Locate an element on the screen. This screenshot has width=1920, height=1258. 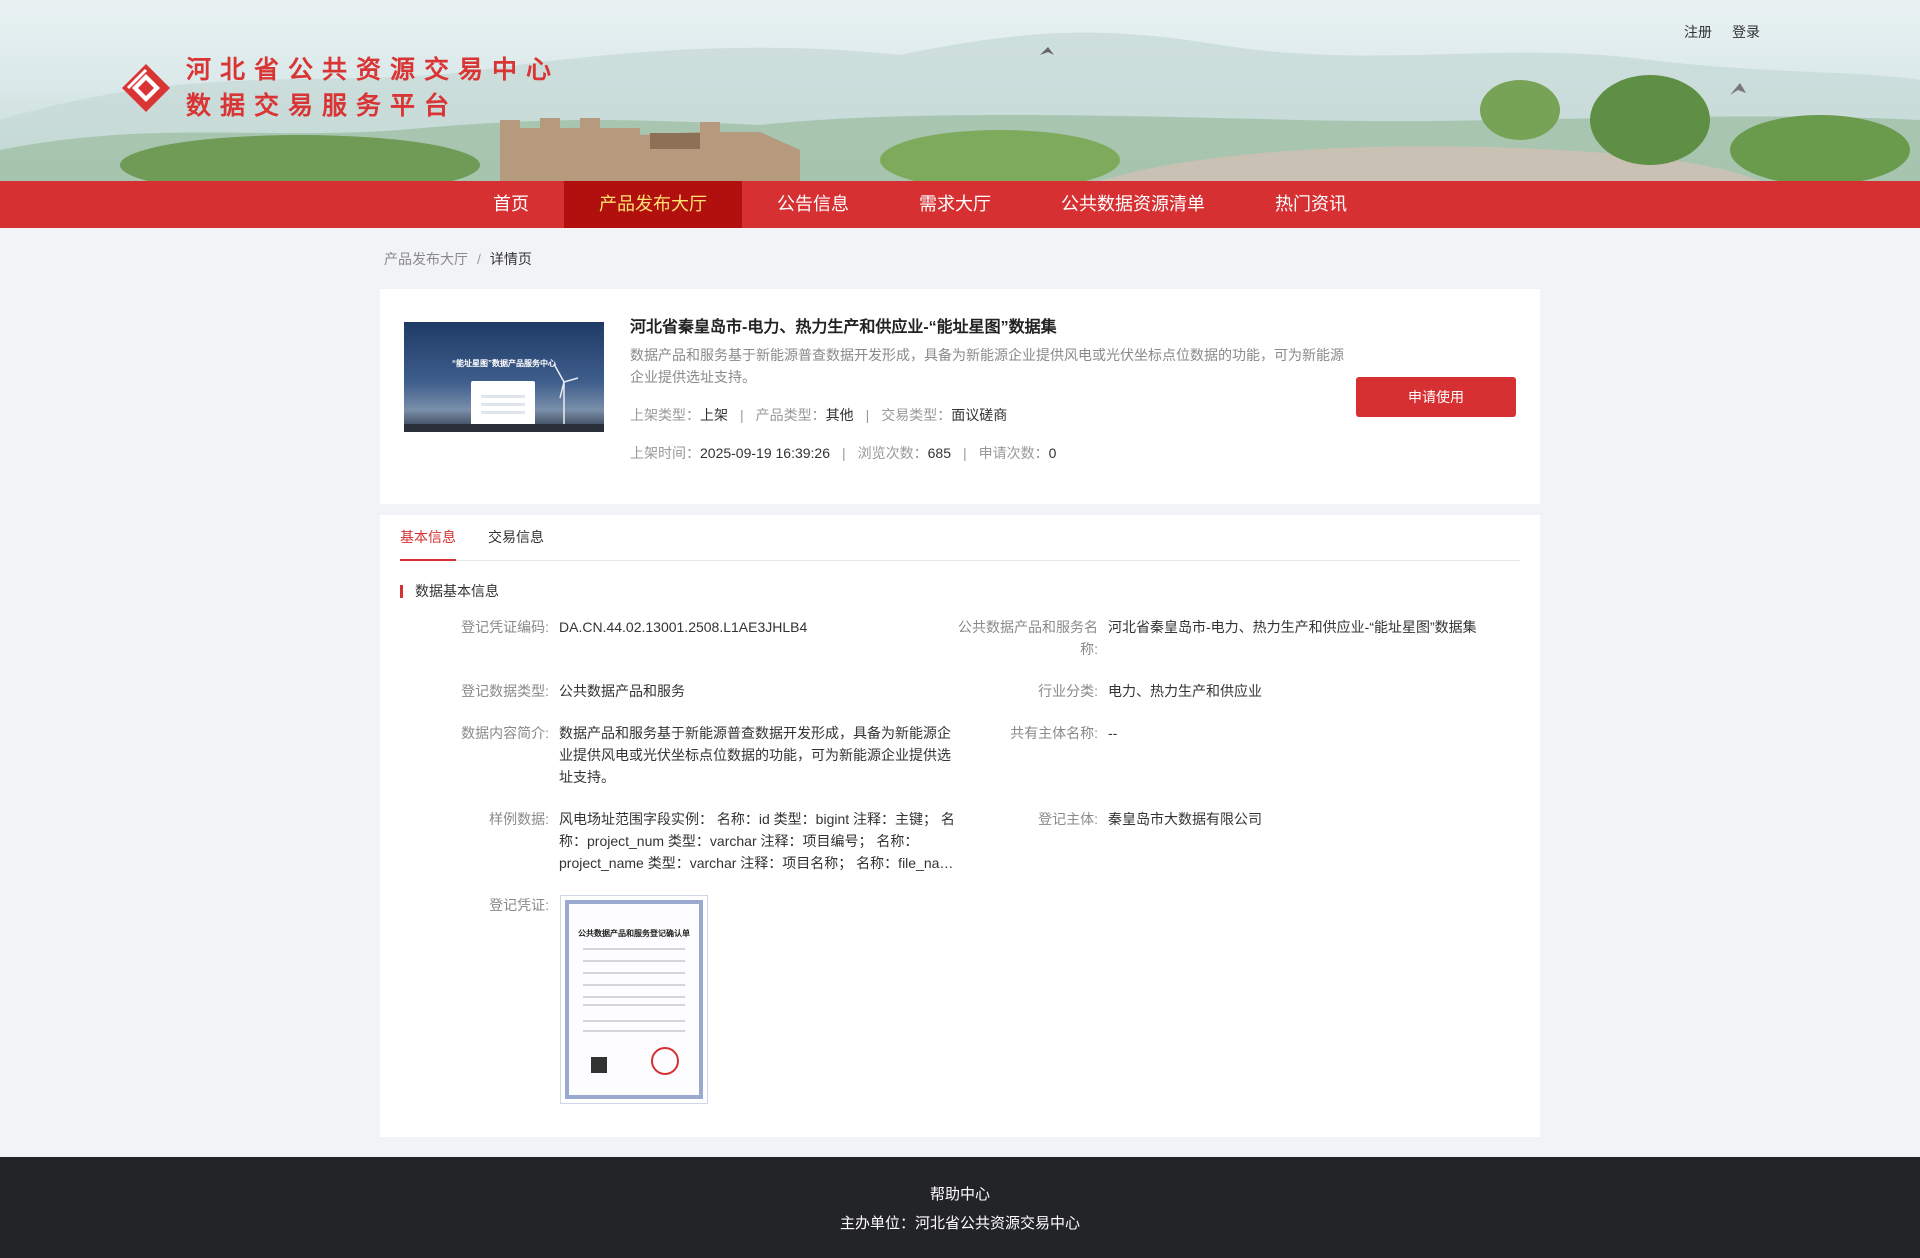
product-thumbnail: “能址星图”数据产品服务中心 is located at coordinates (504, 377).